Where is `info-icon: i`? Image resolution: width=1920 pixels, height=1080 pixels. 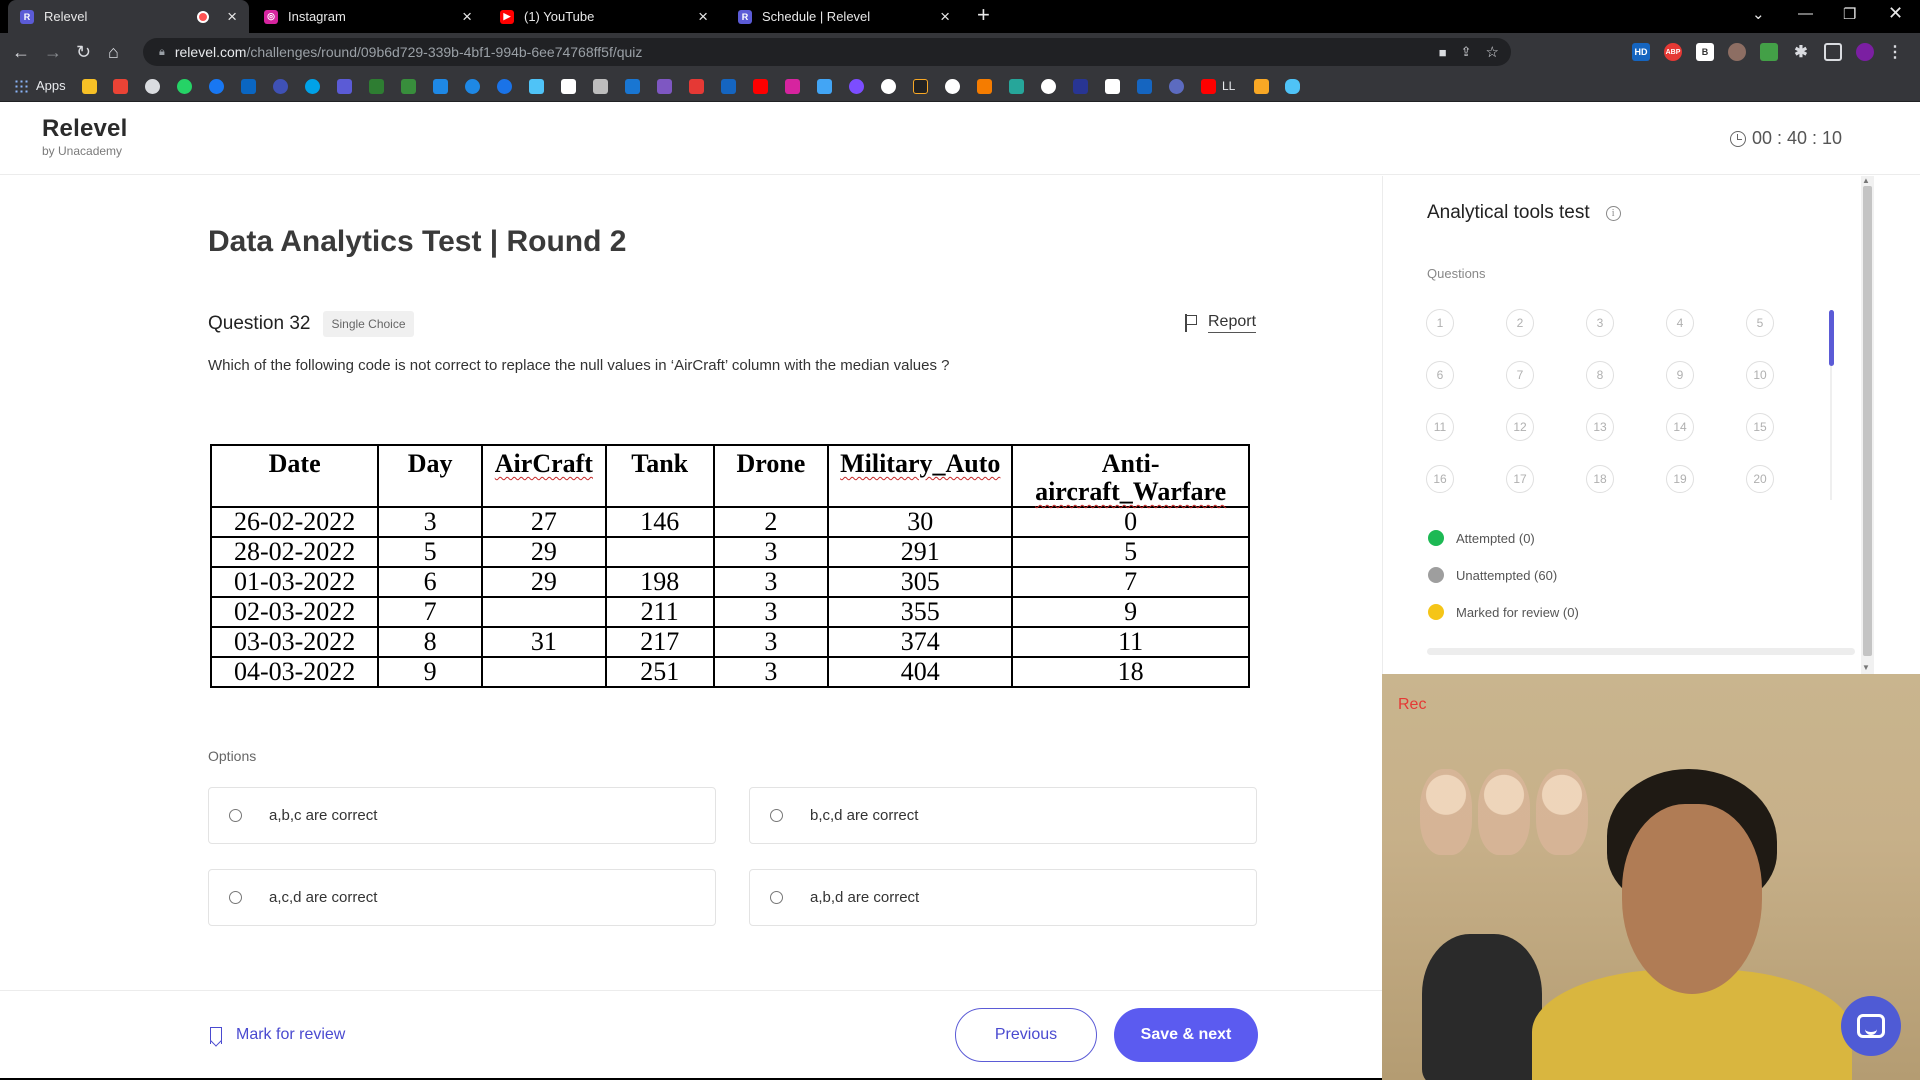 info-icon: i is located at coordinates (1613, 213).